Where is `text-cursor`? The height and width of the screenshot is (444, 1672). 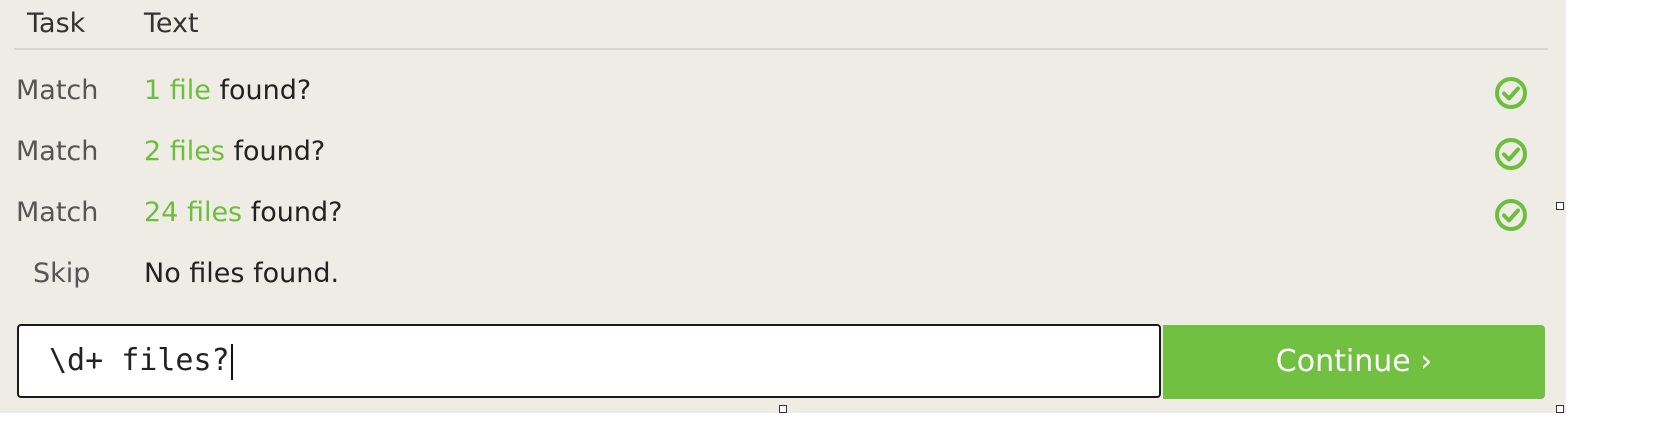 text-cursor is located at coordinates (231, 361).